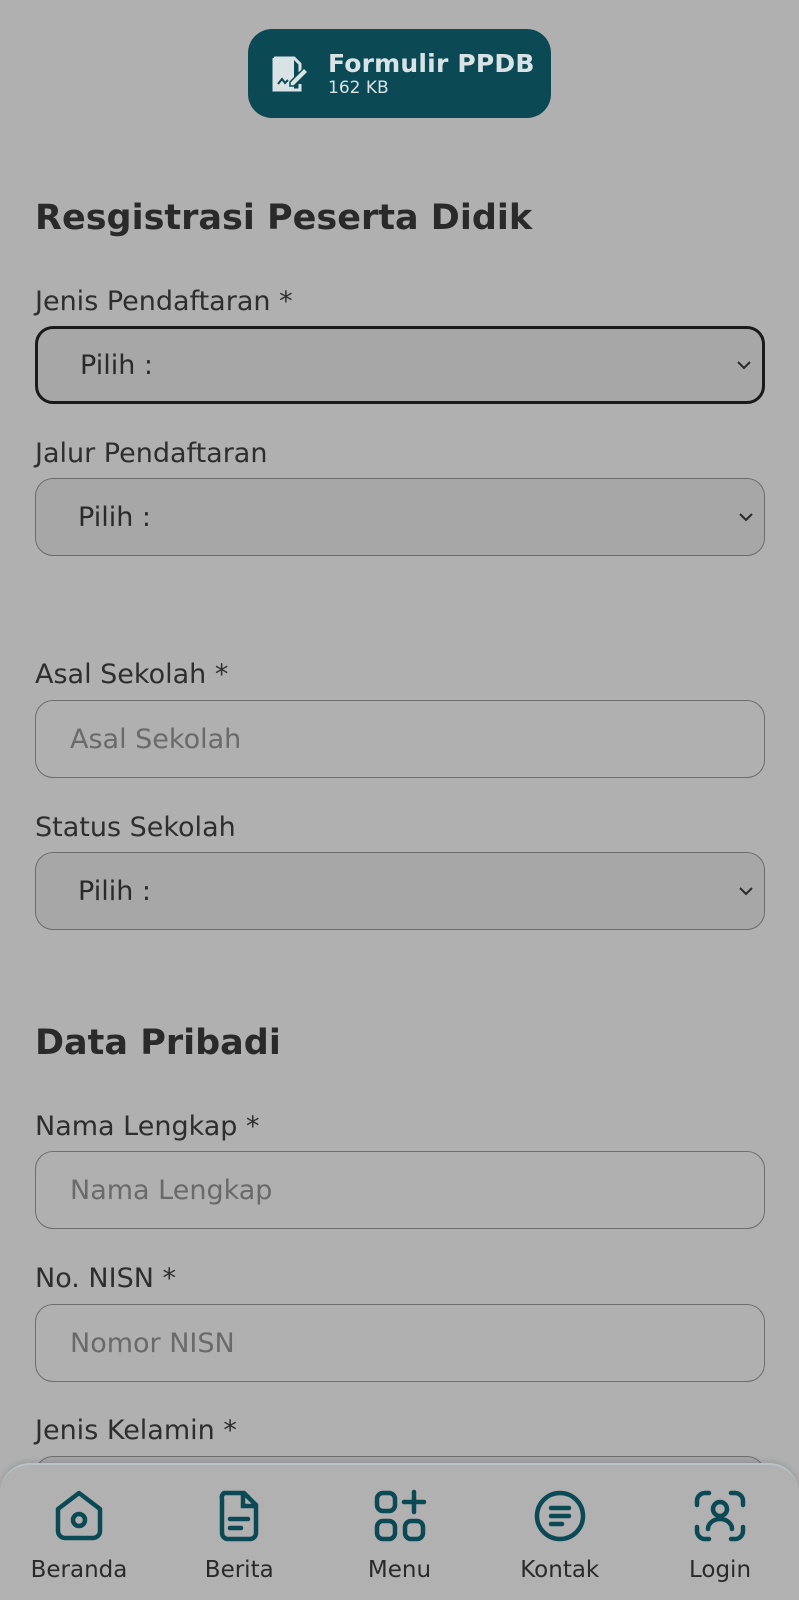  What do you see at coordinates (164, 301) in the screenshot?
I see `jenis-pendaftaran-label: Jenis Pendaftaran *` at bounding box center [164, 301].